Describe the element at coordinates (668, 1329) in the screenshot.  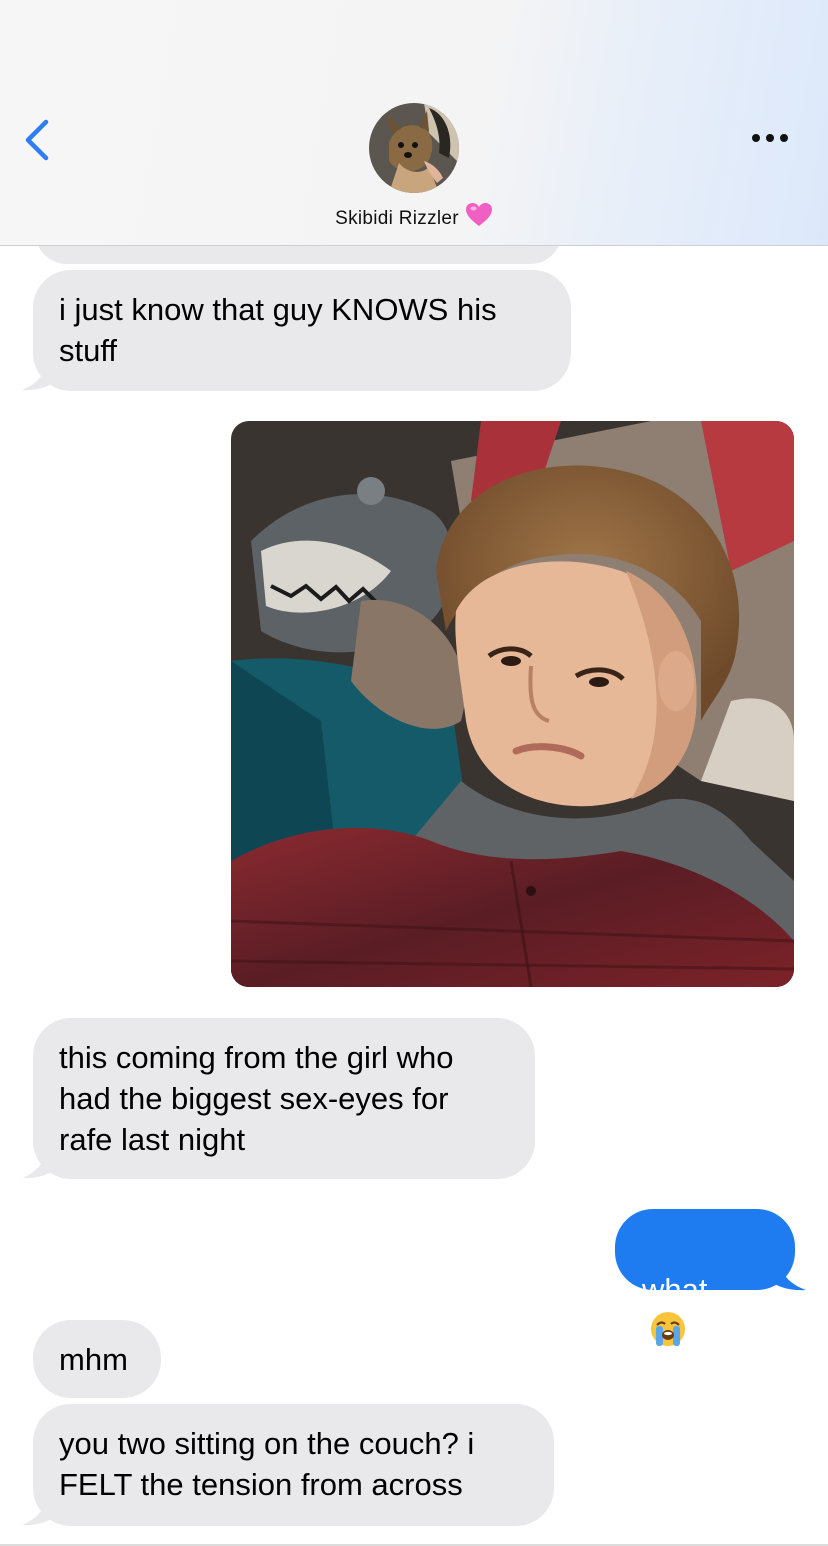
I see `loudly-crying-face-icon` at that location.